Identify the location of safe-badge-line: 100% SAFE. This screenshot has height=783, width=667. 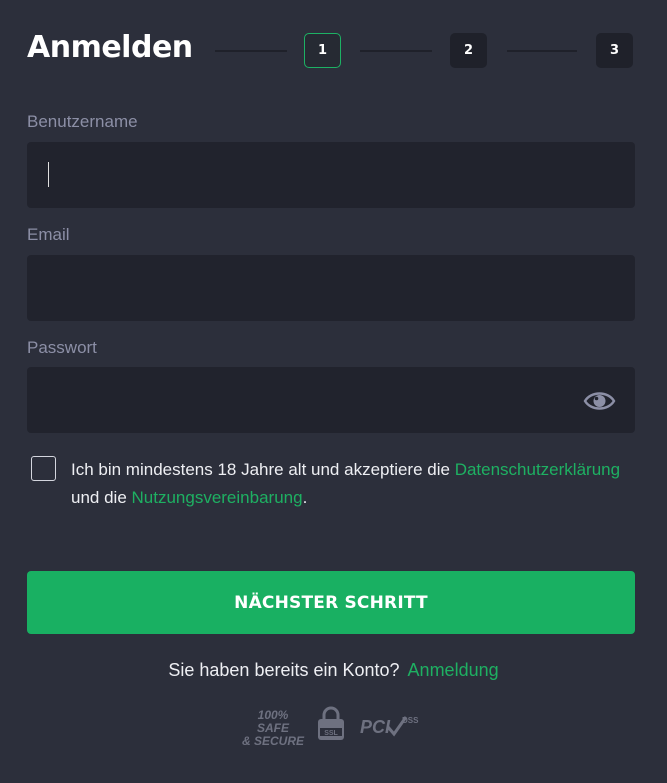
(272, 721).